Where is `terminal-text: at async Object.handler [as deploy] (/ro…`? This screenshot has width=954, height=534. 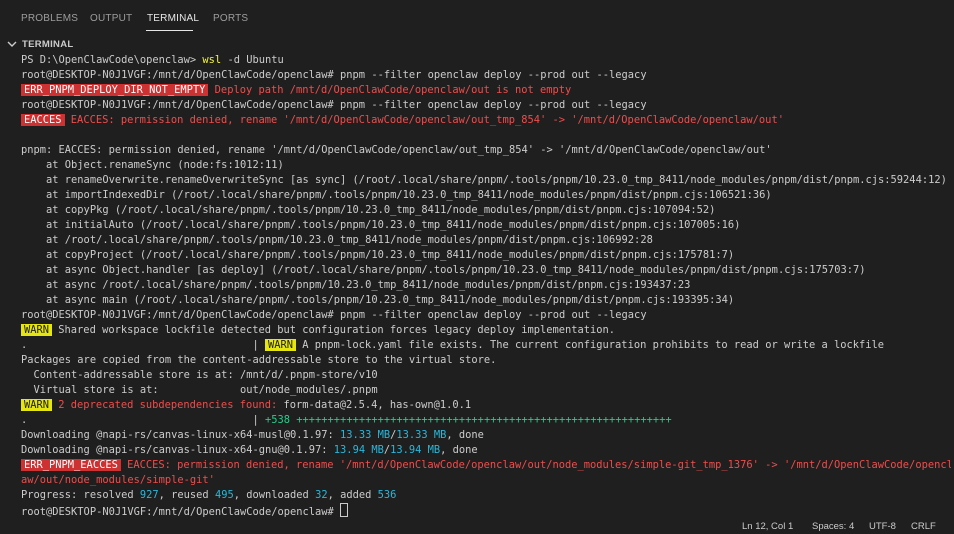
terminal-text: at async Object.handler [as deploy] (/ro… is located at coordinates (443, 270).